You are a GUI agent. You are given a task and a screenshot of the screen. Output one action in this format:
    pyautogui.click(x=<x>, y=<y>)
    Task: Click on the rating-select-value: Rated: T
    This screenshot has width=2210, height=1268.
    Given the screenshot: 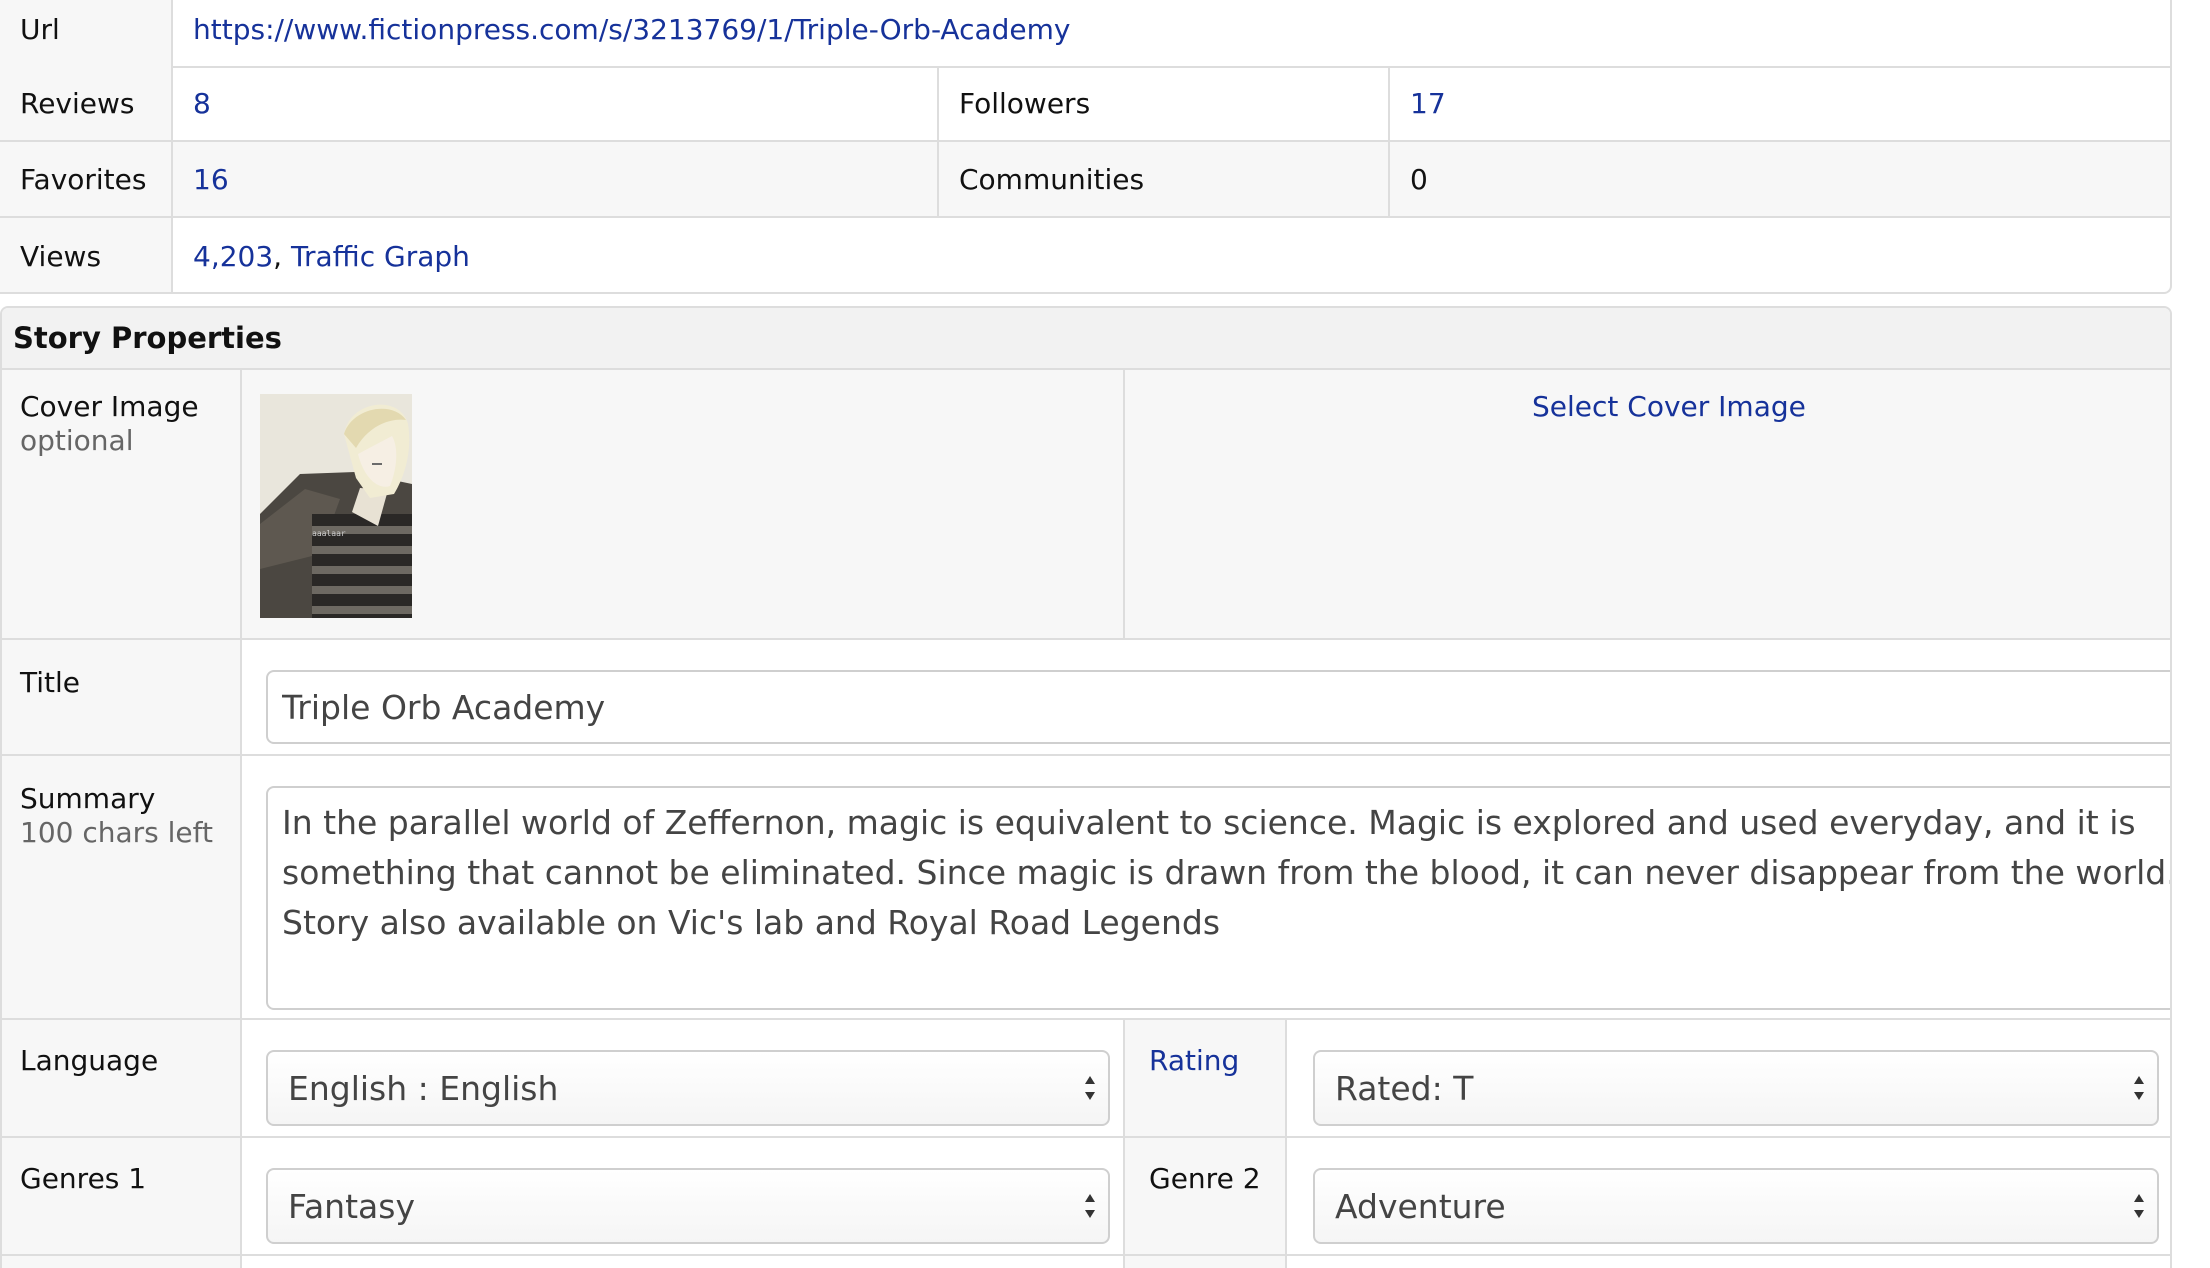 What is the action you would take?
    pyautogui.click(x=1404, y=1088)
    